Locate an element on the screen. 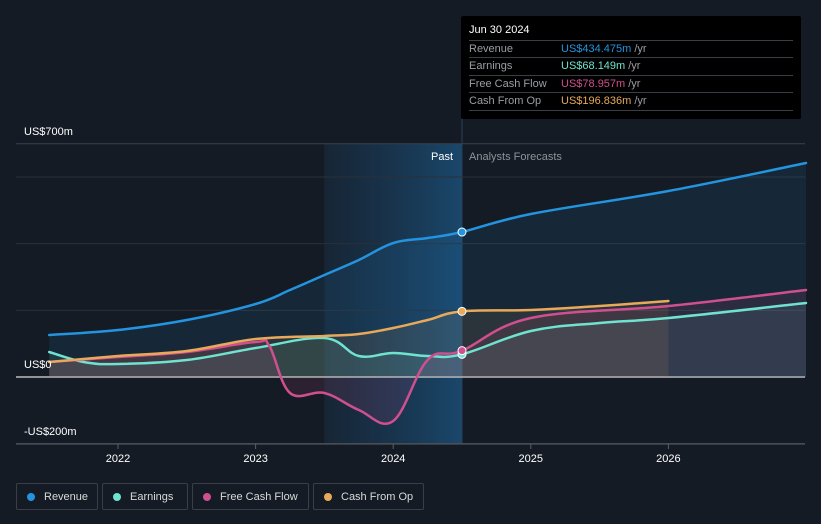  x-tick-label: 2025 is located at coordinates (531, 459).